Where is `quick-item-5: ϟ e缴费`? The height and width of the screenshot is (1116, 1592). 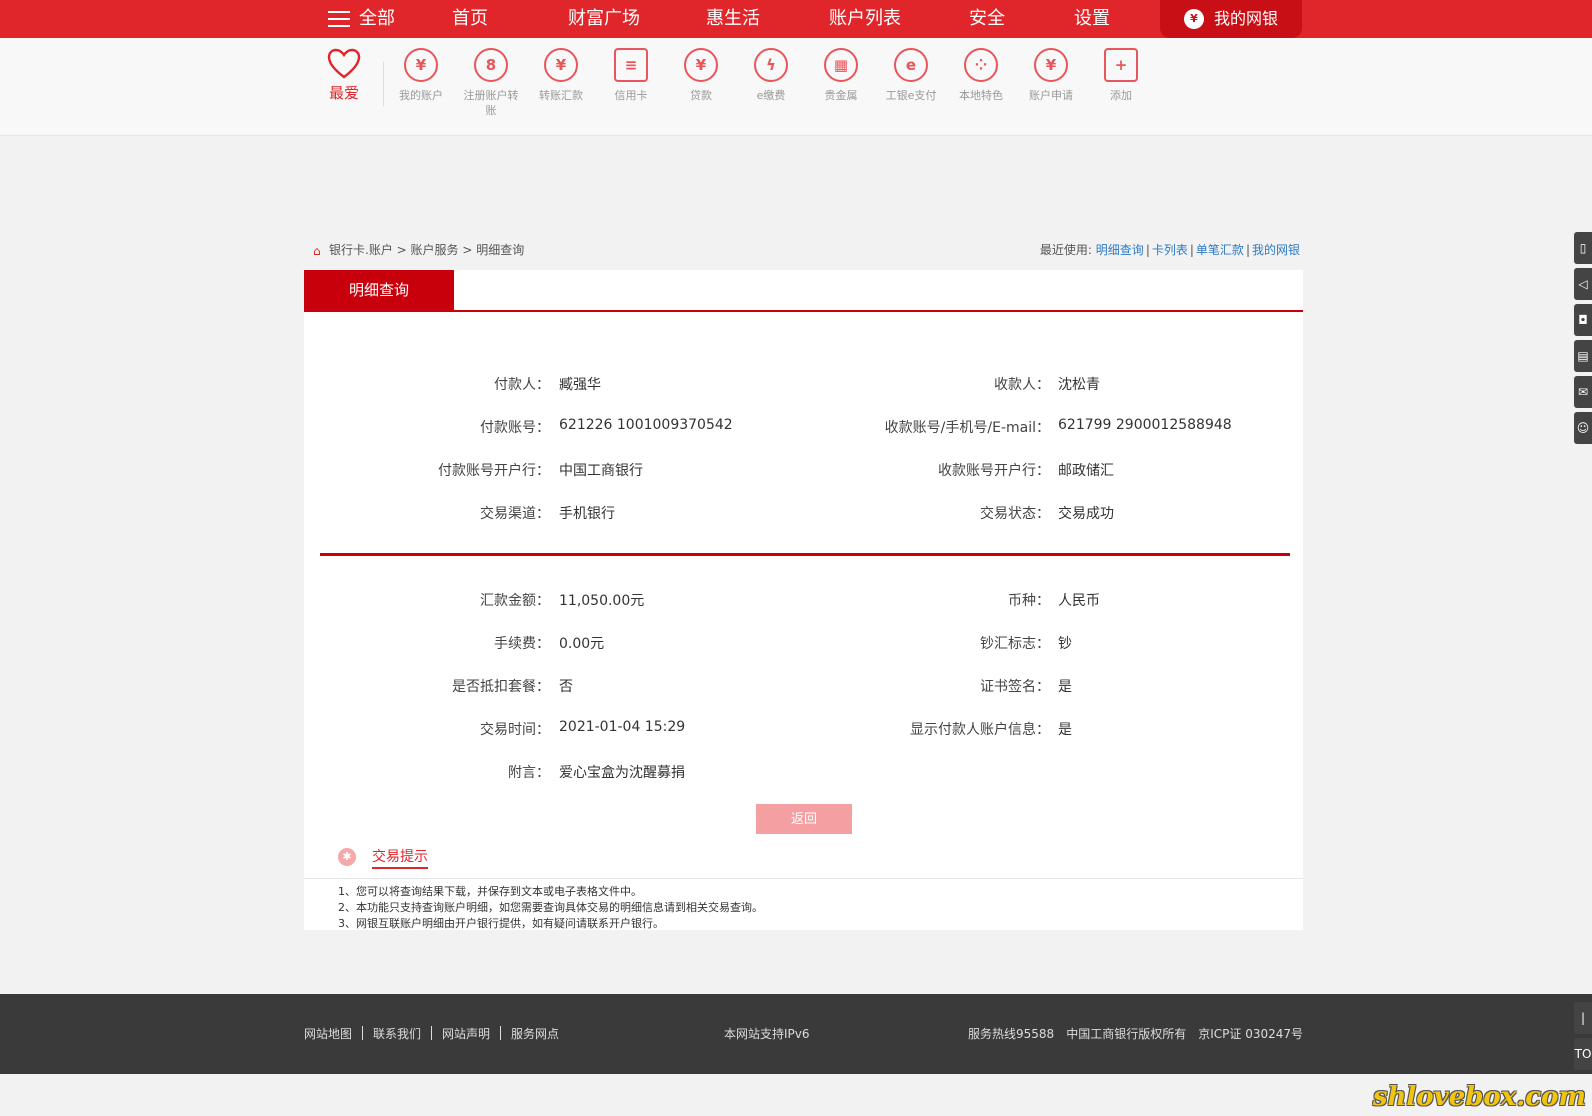 quick-item-5: ϟ e缴费 is located at coordinates (771, 75).